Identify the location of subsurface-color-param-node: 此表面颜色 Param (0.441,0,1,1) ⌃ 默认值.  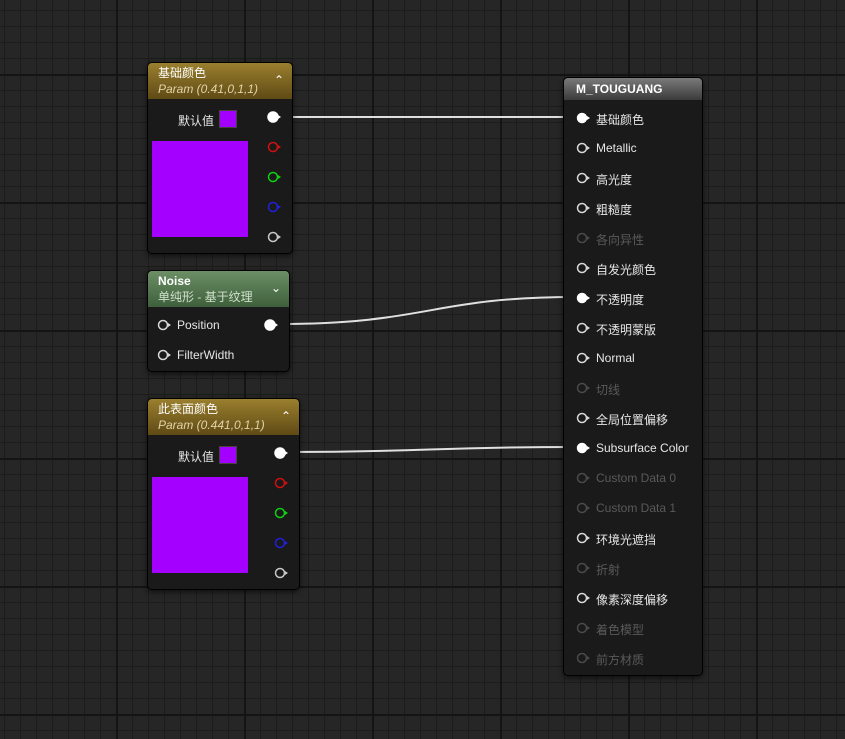
(223, 494).